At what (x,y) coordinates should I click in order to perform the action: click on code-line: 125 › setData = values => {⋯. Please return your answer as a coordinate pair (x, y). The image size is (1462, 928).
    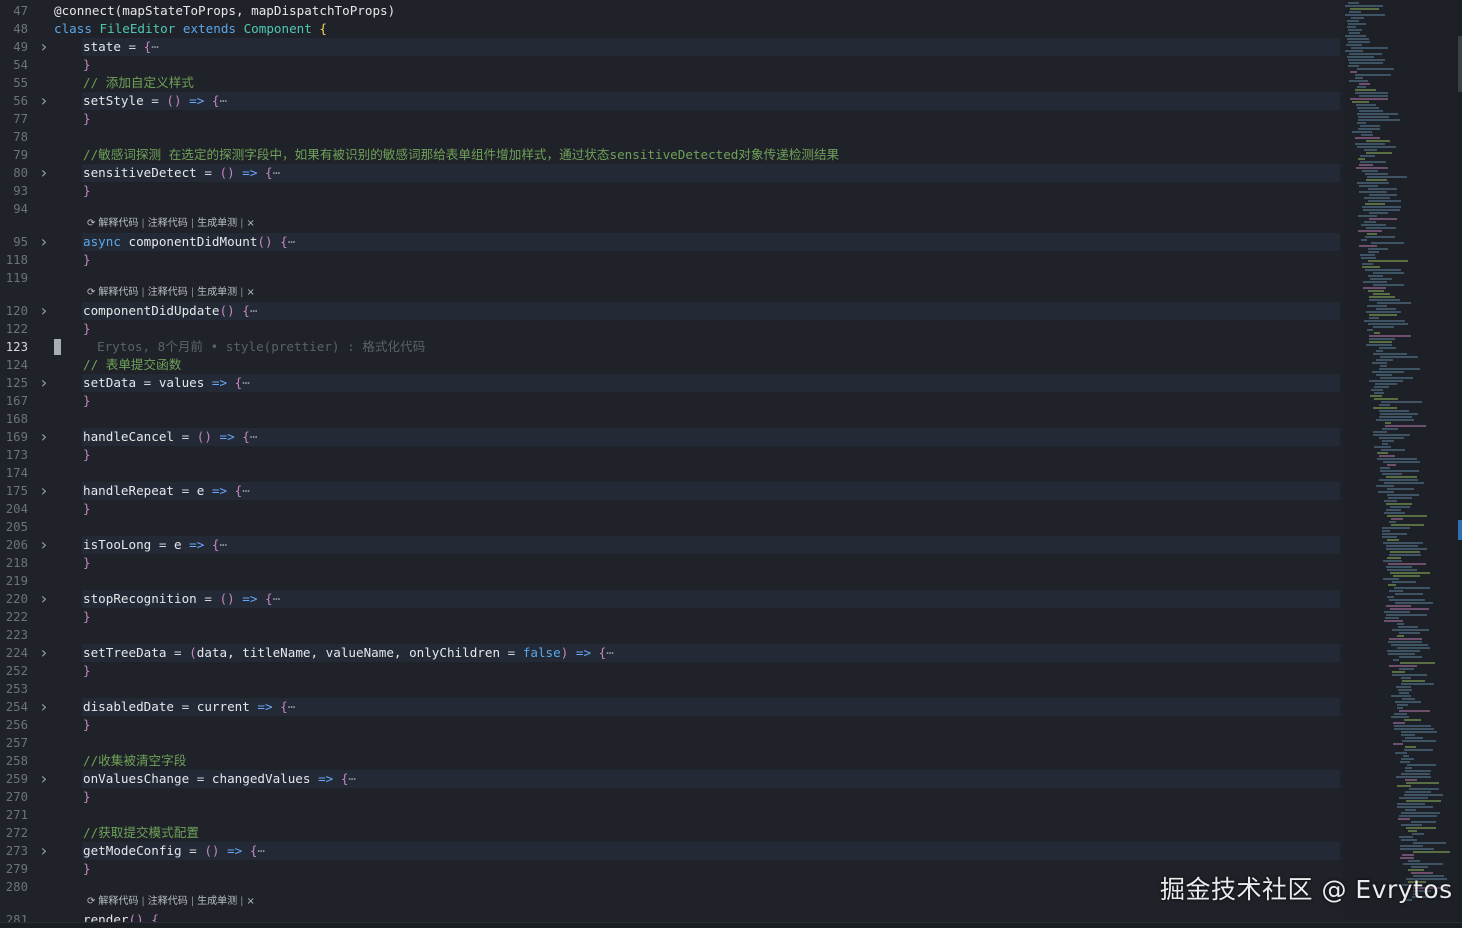
    Looking at the image, I should click on (670, 383).